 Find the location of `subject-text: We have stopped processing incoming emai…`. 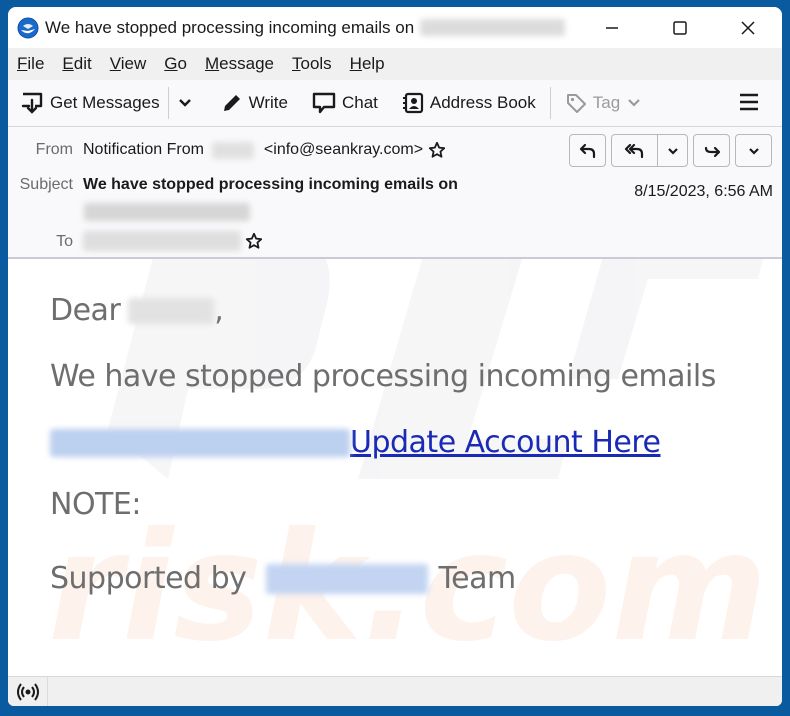

subject-text: We have stopped processing incoming emai… is located at coordinates (270, 185).